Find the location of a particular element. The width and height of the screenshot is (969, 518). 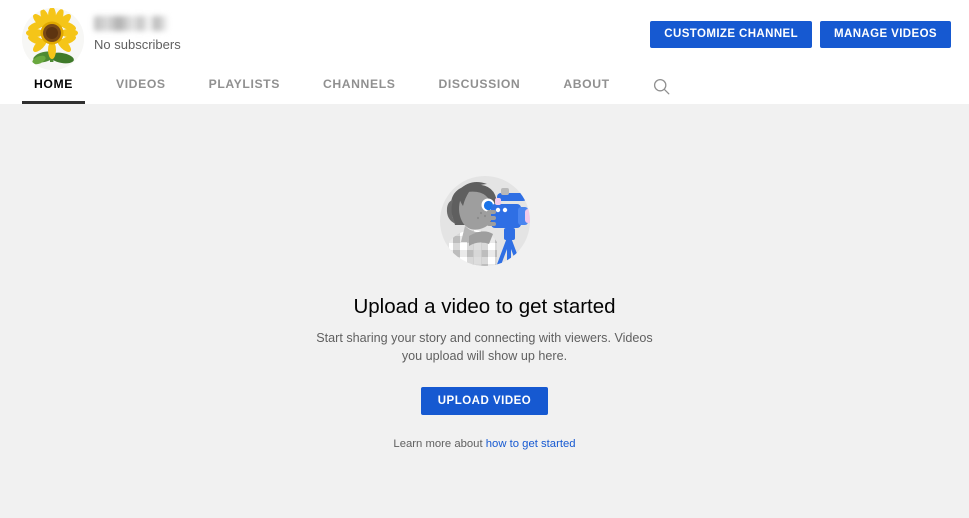

tab-playlists: PLAYLISTS is located at coordinates (244, 86).